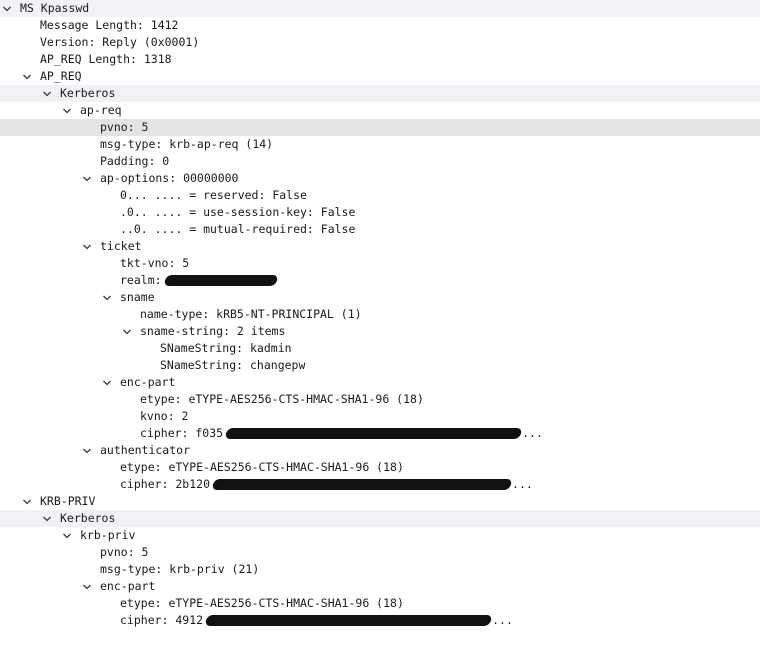 This screenshot has height=655, width=760. What do you see at coordinates (380, 76) in the screenshot?
I see `tree-row-ap-req-group: AP_REQ` at bounding box center [380, 76].